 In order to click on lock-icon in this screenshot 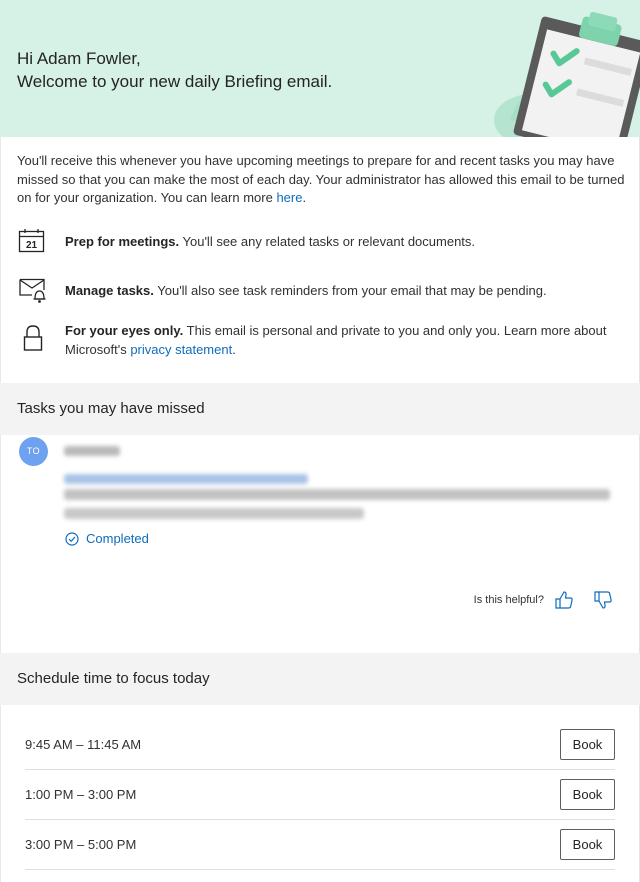, I will do `click(33, 338)`.